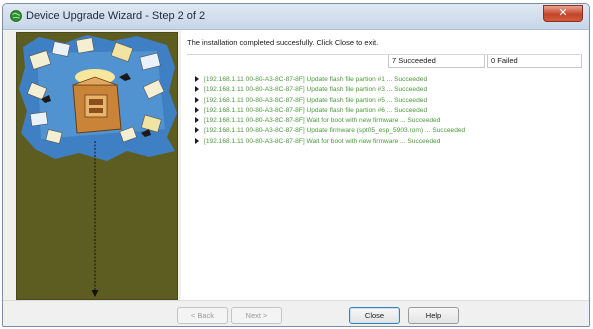 This screenshot has width=593, height=329. What do you see at coordinates (202, 315) in the screenshot?
I see `back-button: < Back` at bounding box center [202, 315].